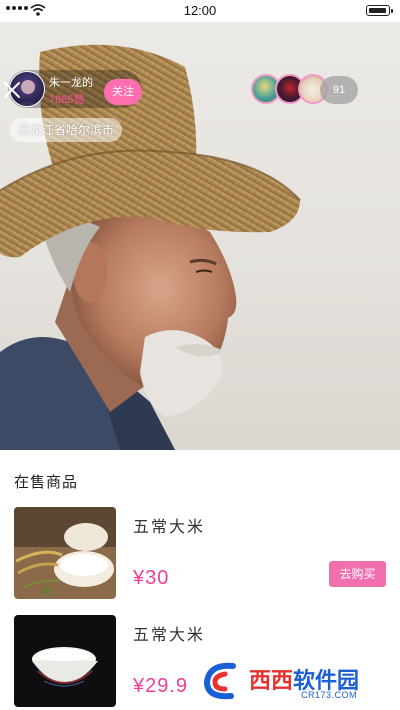 This screenshot has height=710, width=400. I want to click on watermark-brand-red: 西西, so click(271, 680).